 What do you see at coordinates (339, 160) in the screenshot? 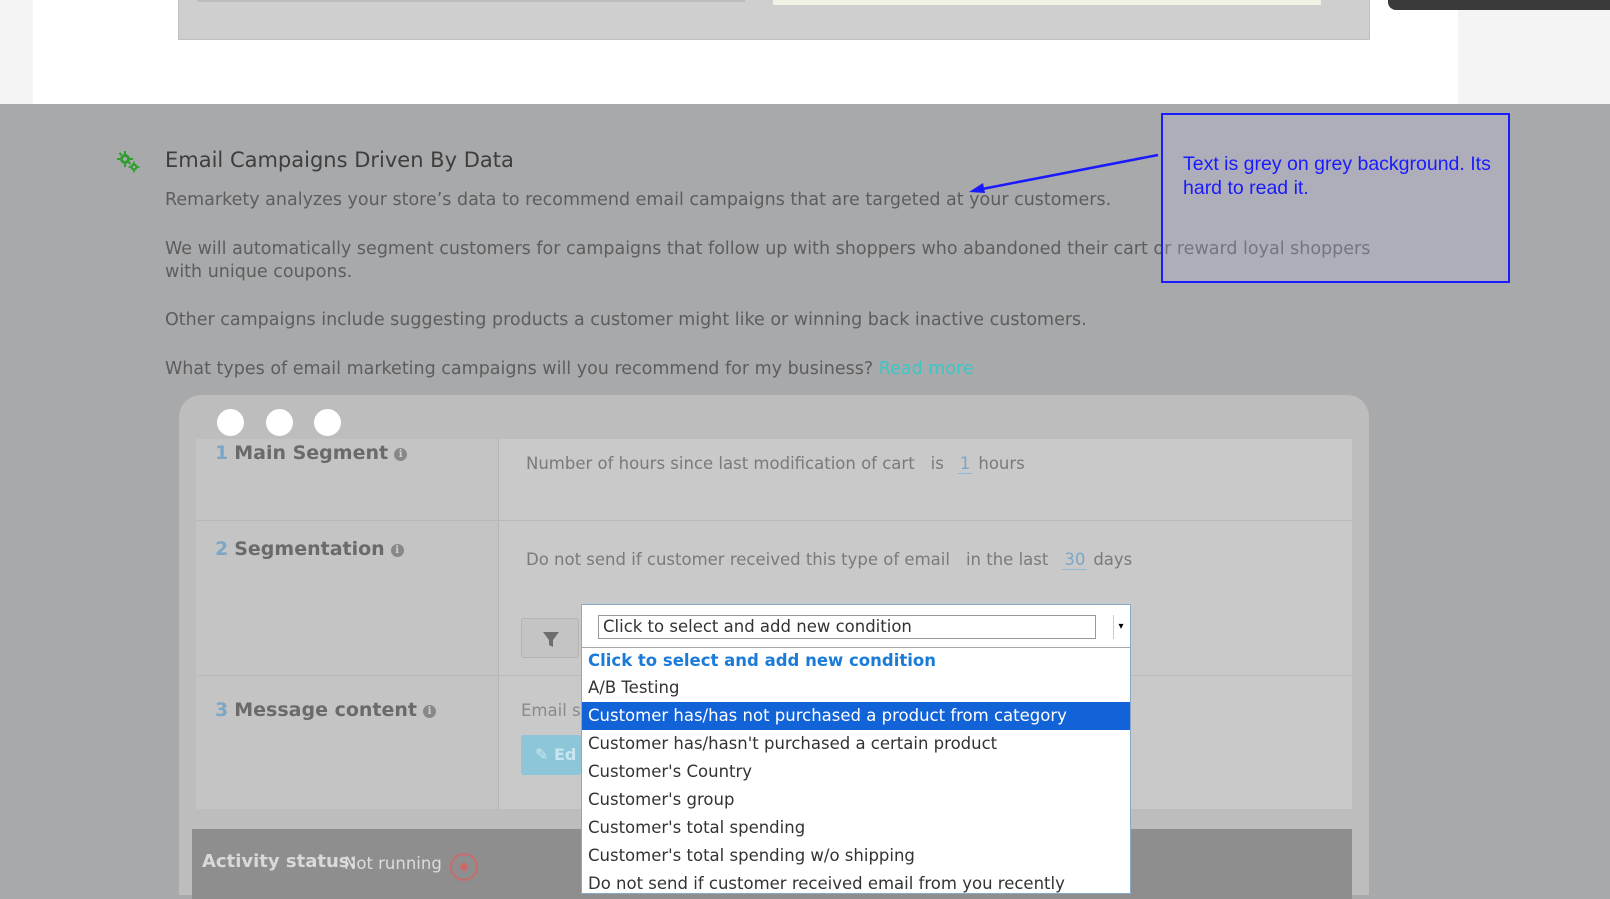
I see `feature-title: Email Campaigns Driven By Data` at bounding box center [339, 160].